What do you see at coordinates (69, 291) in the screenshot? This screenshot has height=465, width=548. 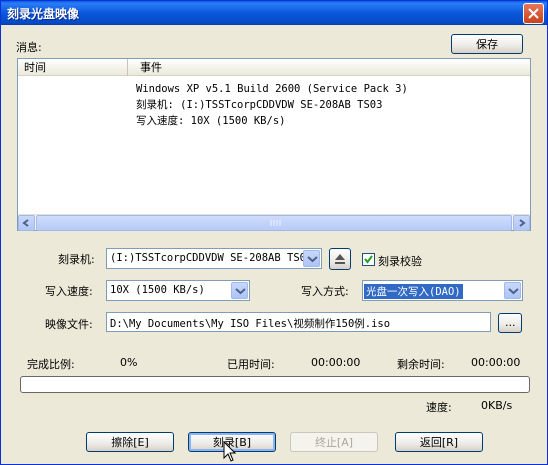 I see `write-speed-label: 写入速度:` at bounding box center [69, 291].